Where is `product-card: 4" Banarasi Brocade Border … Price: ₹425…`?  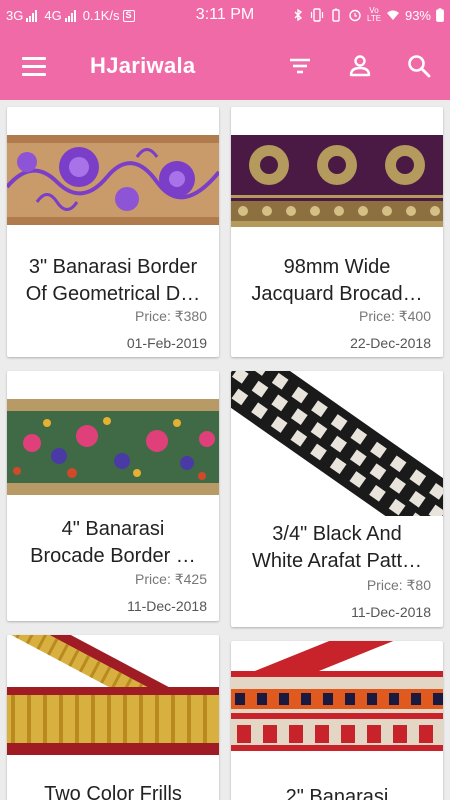
product-card: 4" Banarasi Brocade Border … Price: ₹425… is located at coordinates (113, 496).